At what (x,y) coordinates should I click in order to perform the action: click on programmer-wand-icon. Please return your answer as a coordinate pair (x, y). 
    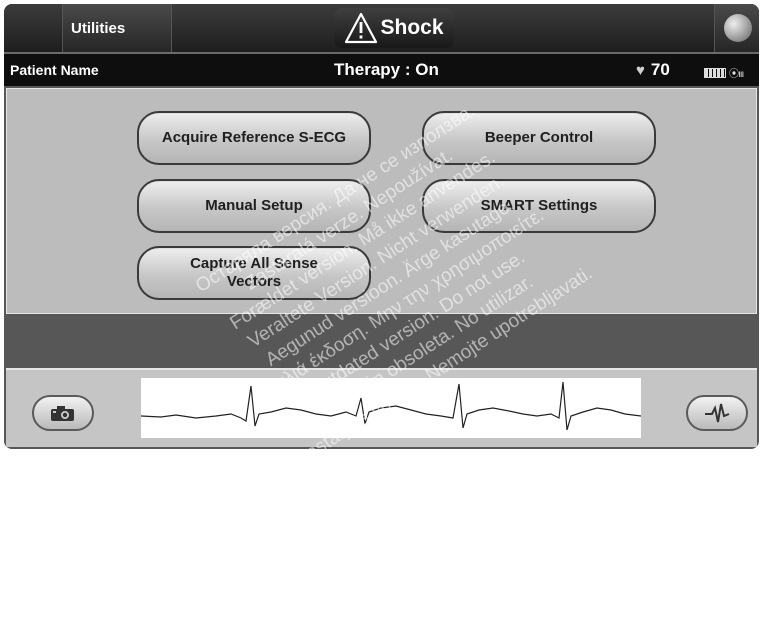
    Looking at the image, I should click on (737, 28).